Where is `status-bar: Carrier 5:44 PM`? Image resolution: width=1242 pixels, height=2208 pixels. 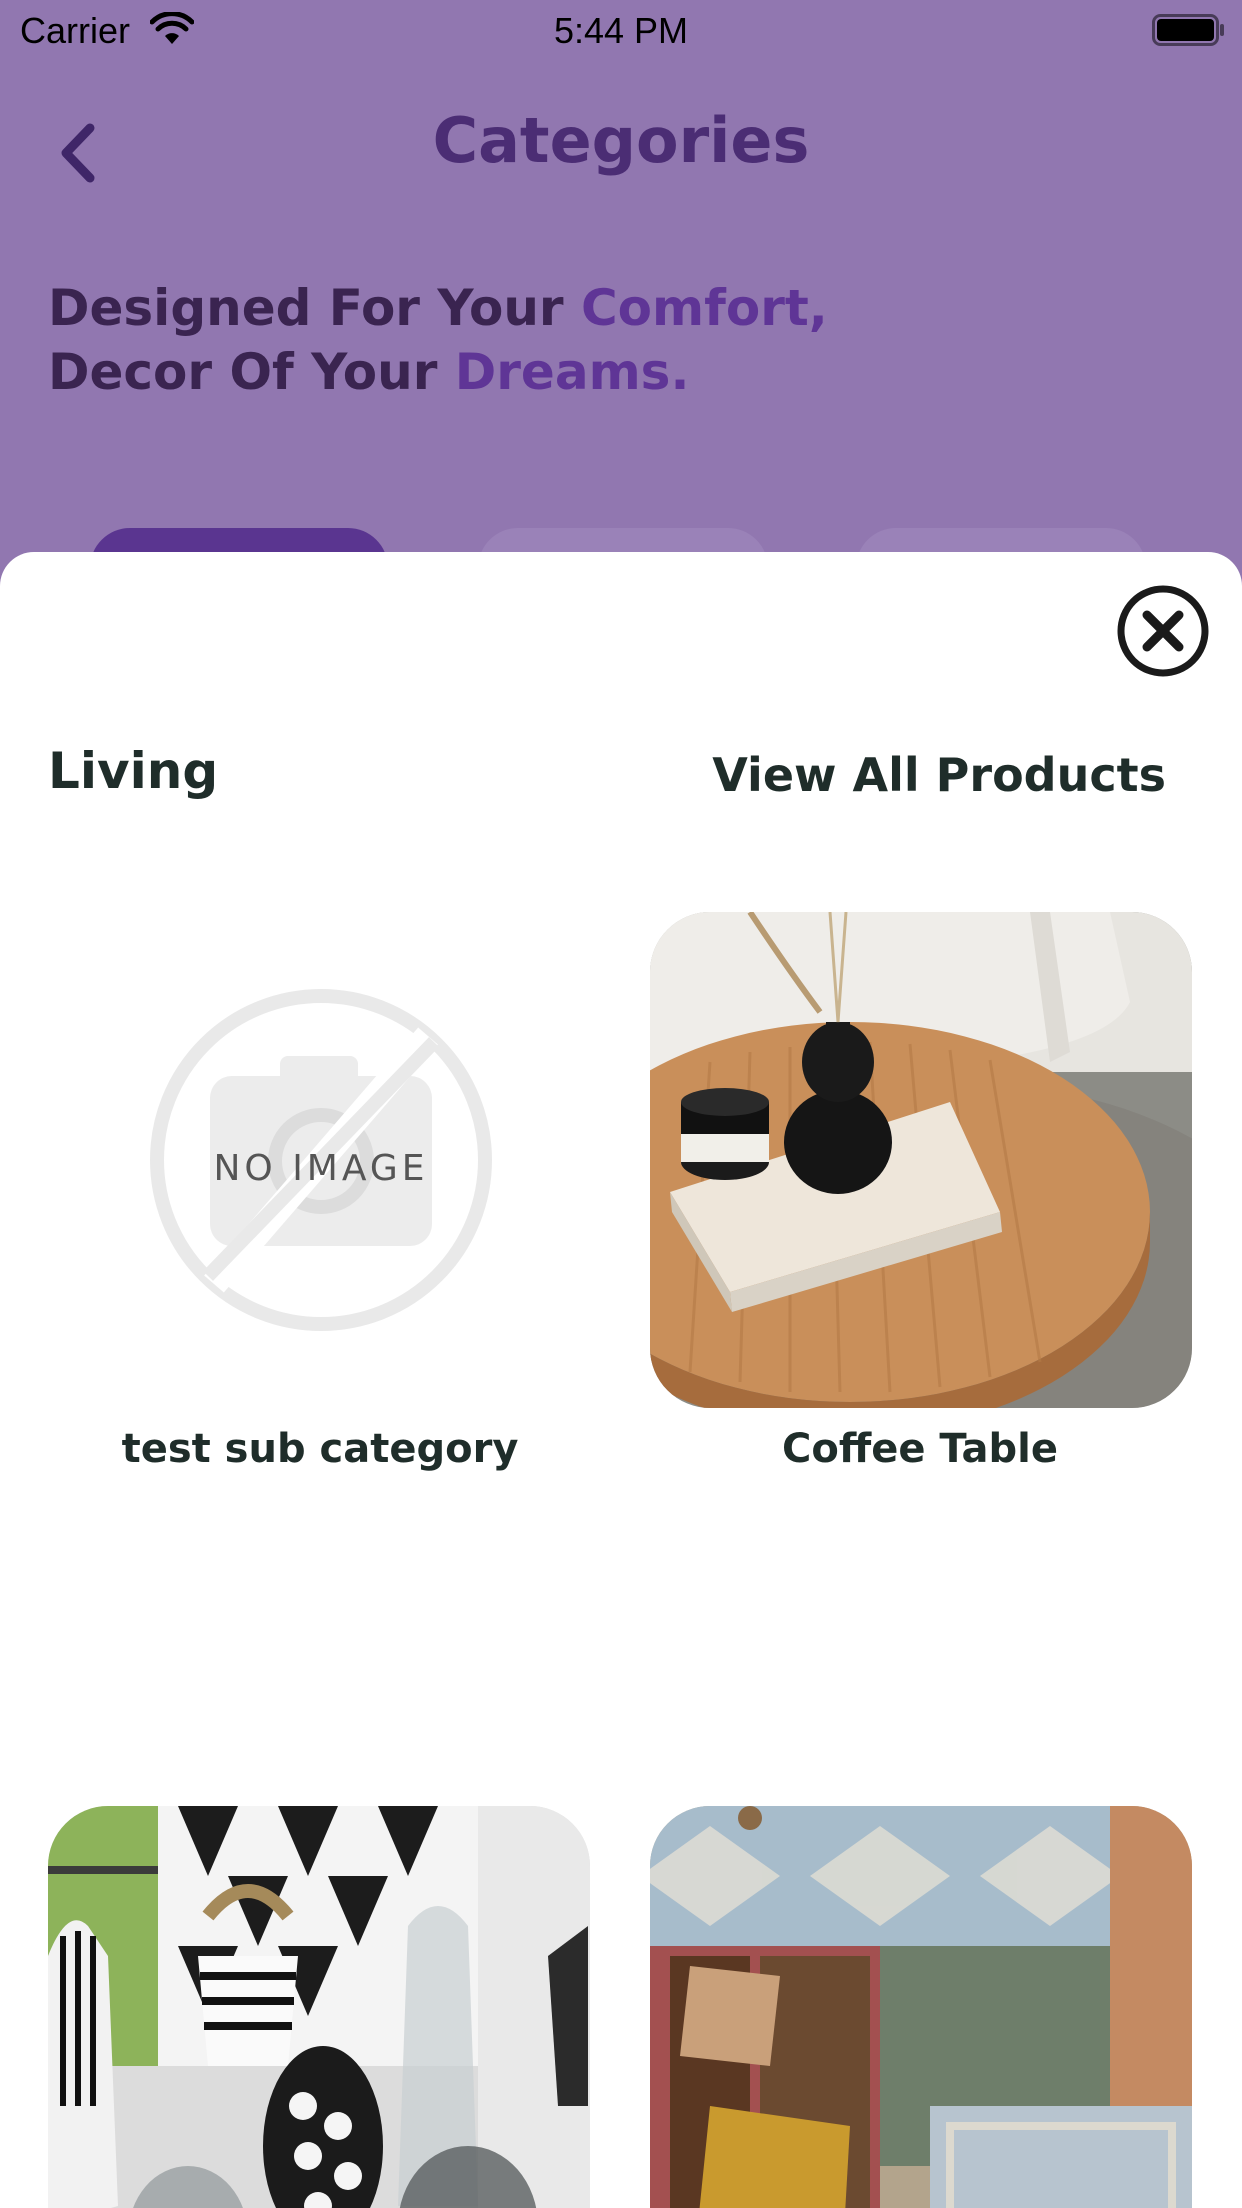 status-bar: Carrier 5:44 PM is located at coordinates (621, 30).